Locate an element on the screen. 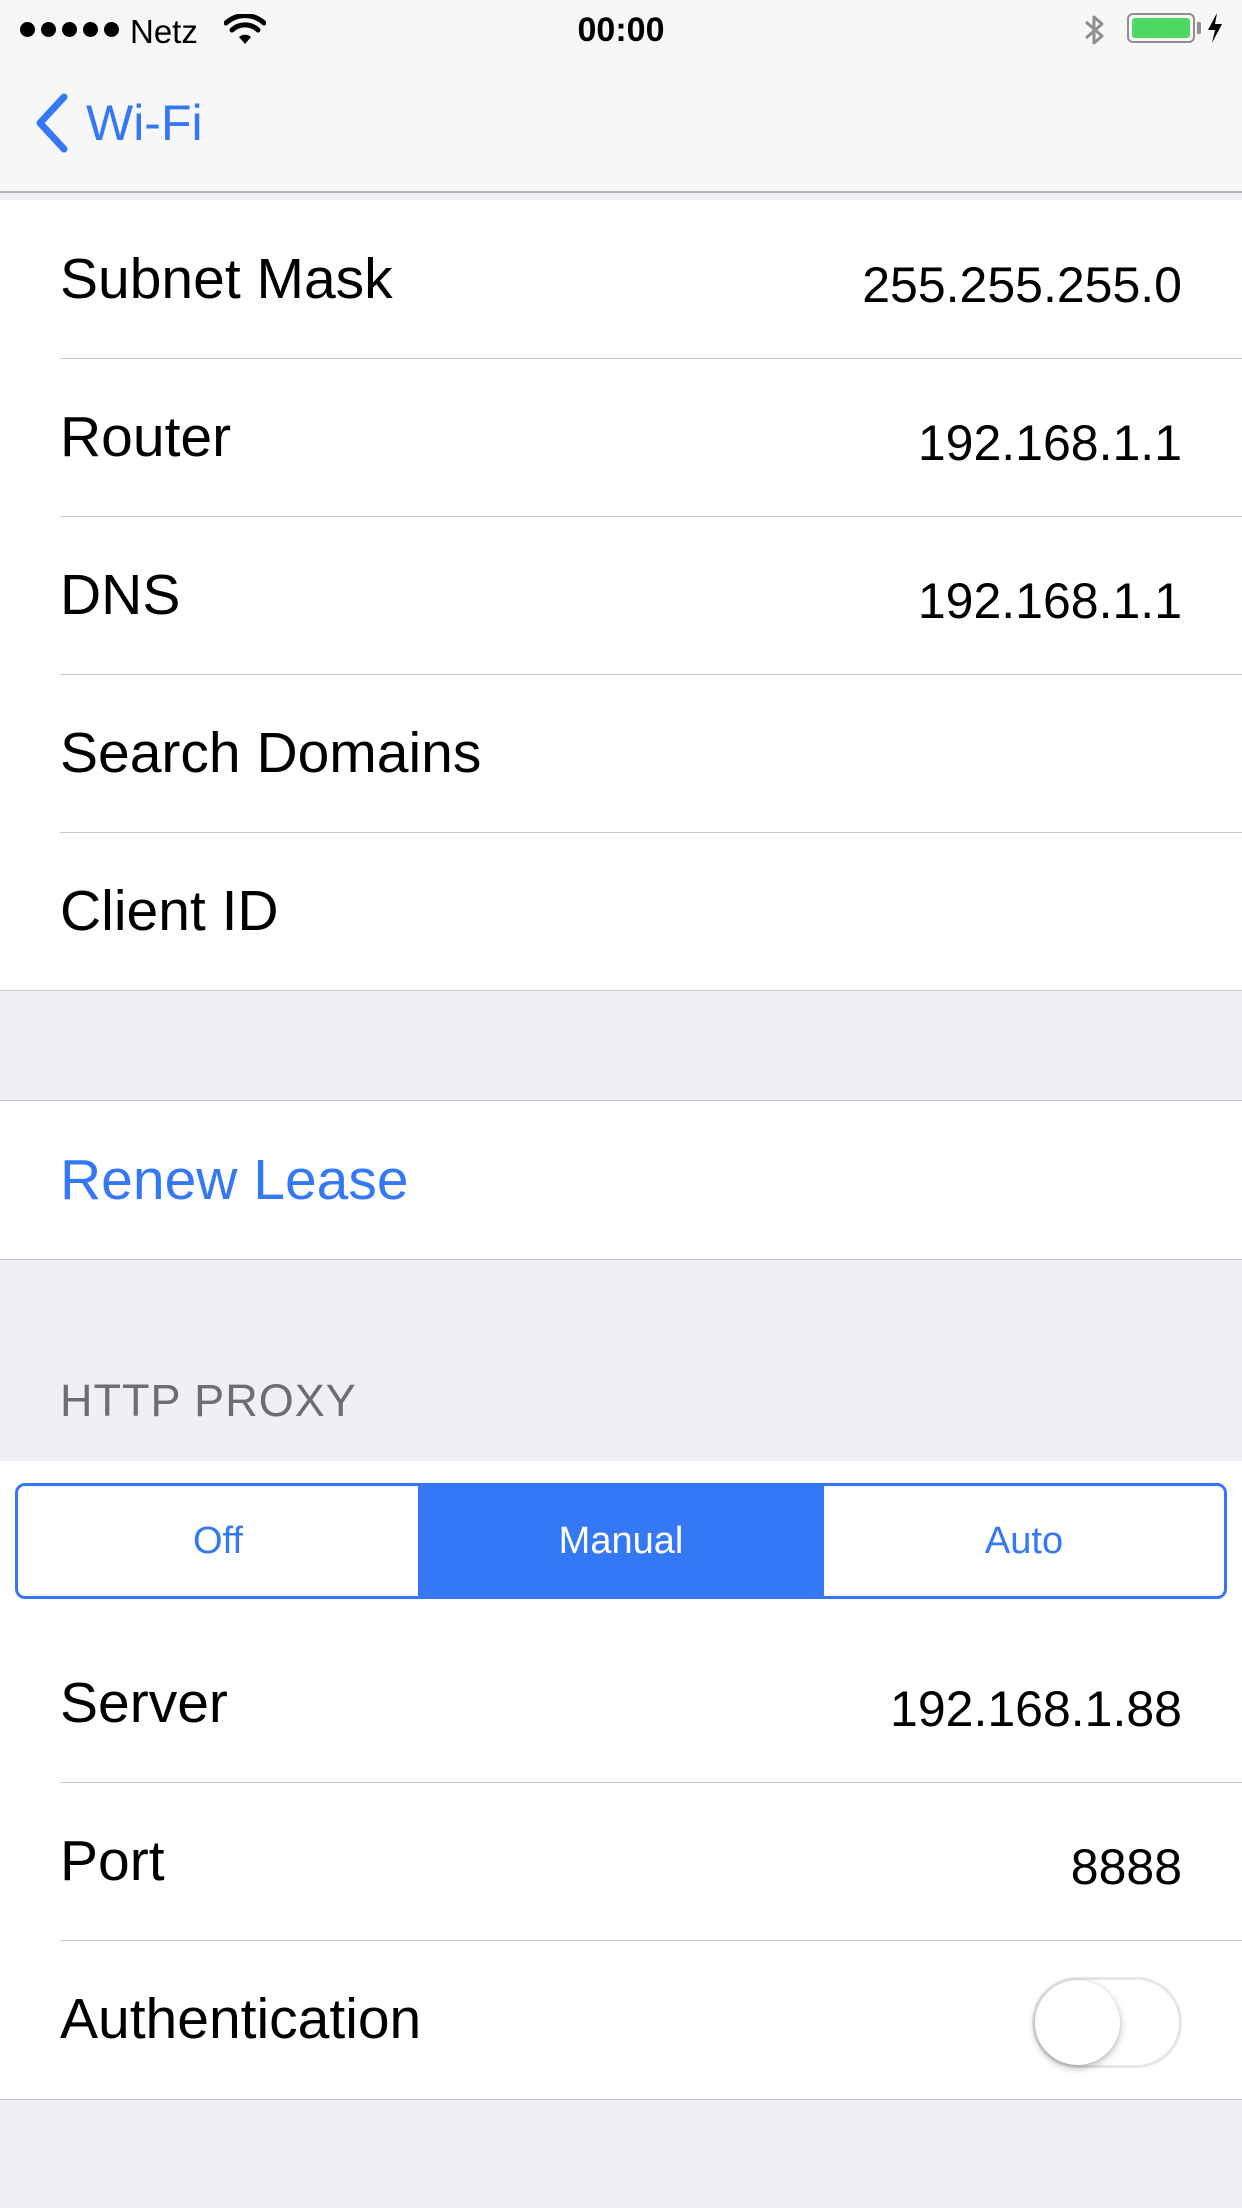 The width and height of the screenshot is (1242, 2208). renew-lease-group: Renew Lease is located at coordinates (621, 1180).